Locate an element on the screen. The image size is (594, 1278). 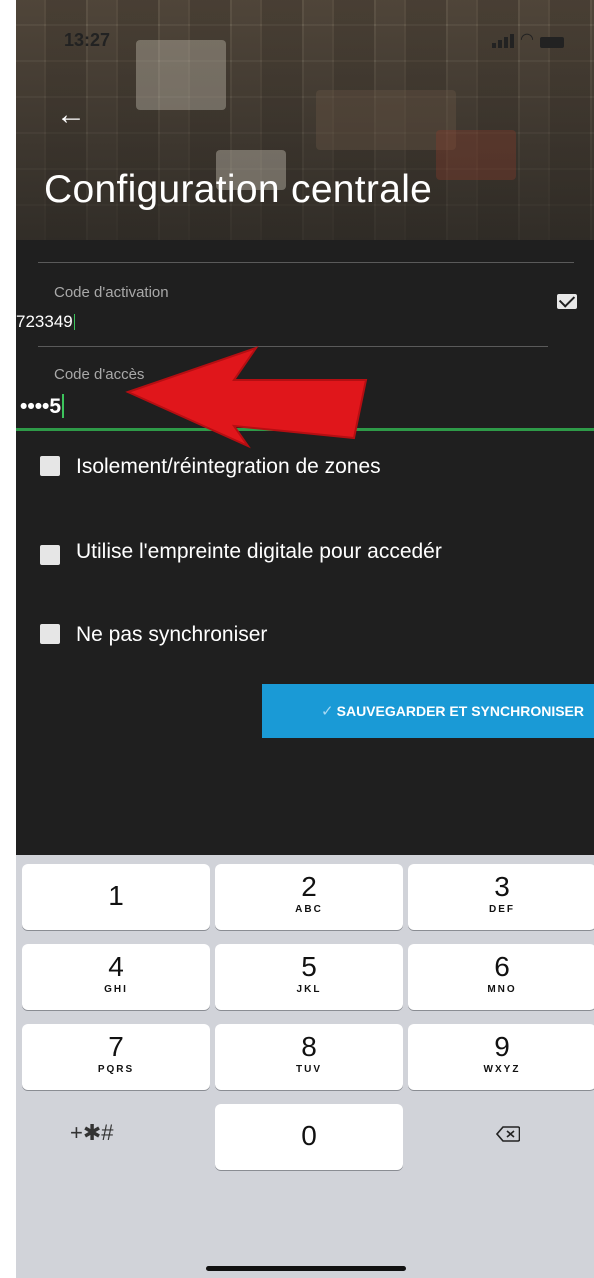
activation-code-field: 723349 is located at coordinates (45, 322).